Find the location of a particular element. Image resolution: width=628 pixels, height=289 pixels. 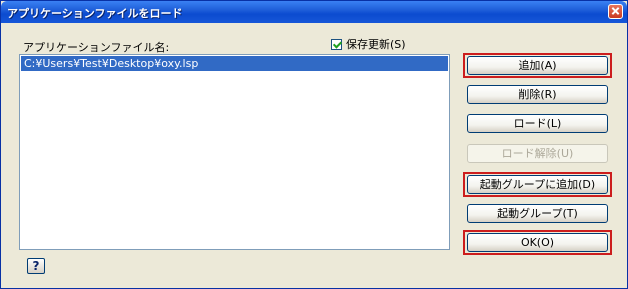

add-to-startup-button: 起動グループに追加(D) is located at coordinates (537, 184).